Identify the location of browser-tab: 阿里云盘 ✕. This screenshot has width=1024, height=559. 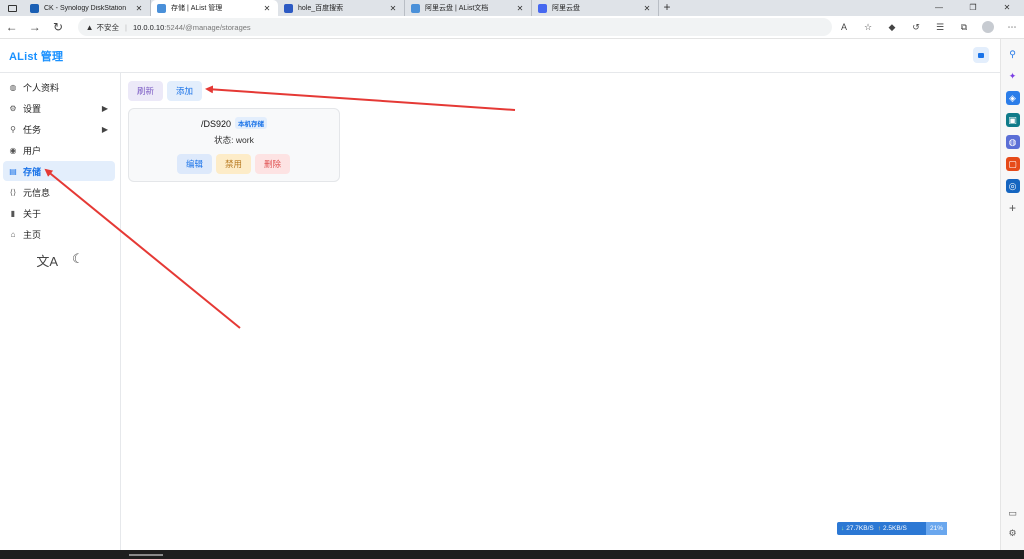
(595, 8).